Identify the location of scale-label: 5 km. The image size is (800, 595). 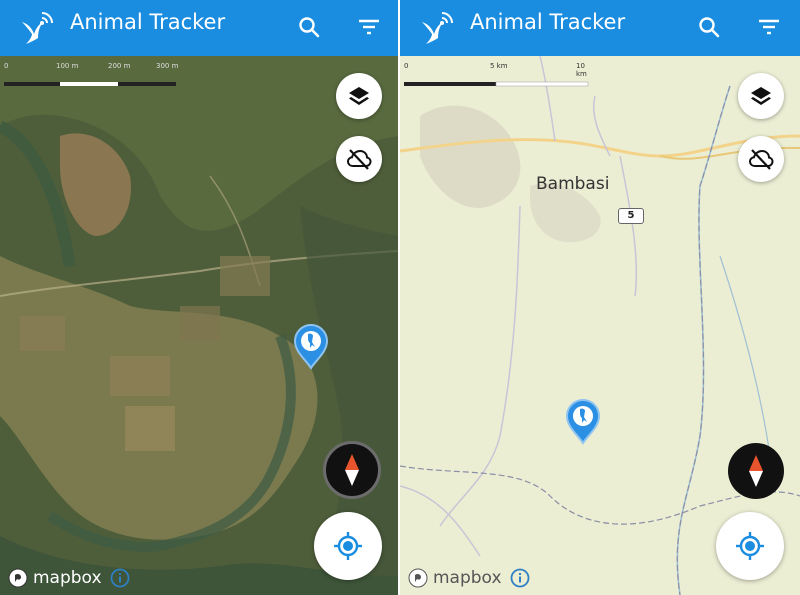
(499, 66).